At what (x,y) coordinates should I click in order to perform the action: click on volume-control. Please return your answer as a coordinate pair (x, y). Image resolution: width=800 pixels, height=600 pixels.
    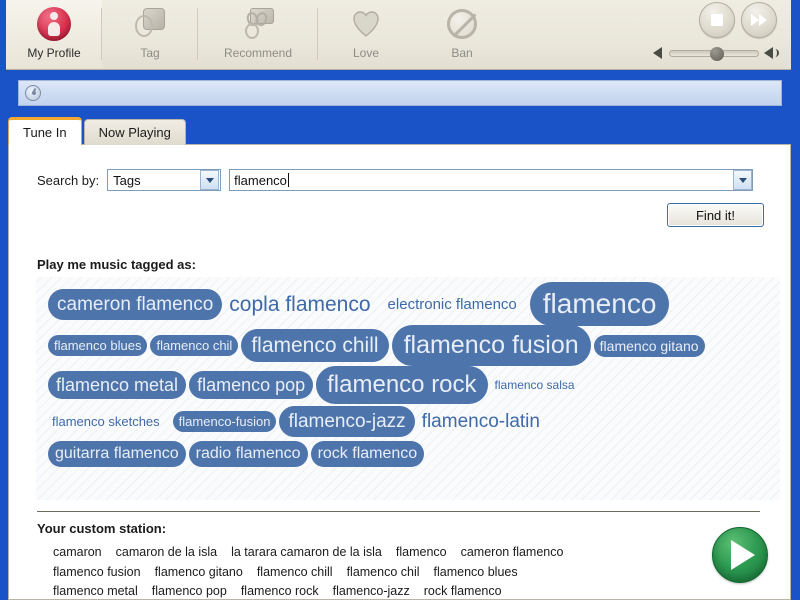
    Looking at the image, I should click on (716, 53).